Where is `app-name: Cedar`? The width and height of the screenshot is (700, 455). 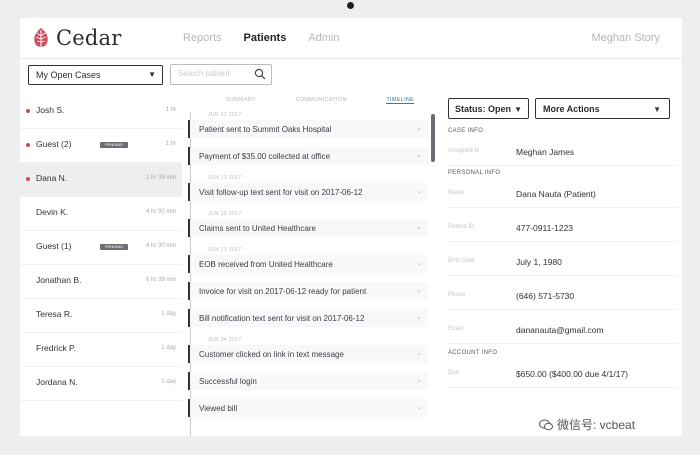 app-name: Cedar is located at coordinates (89, 38).